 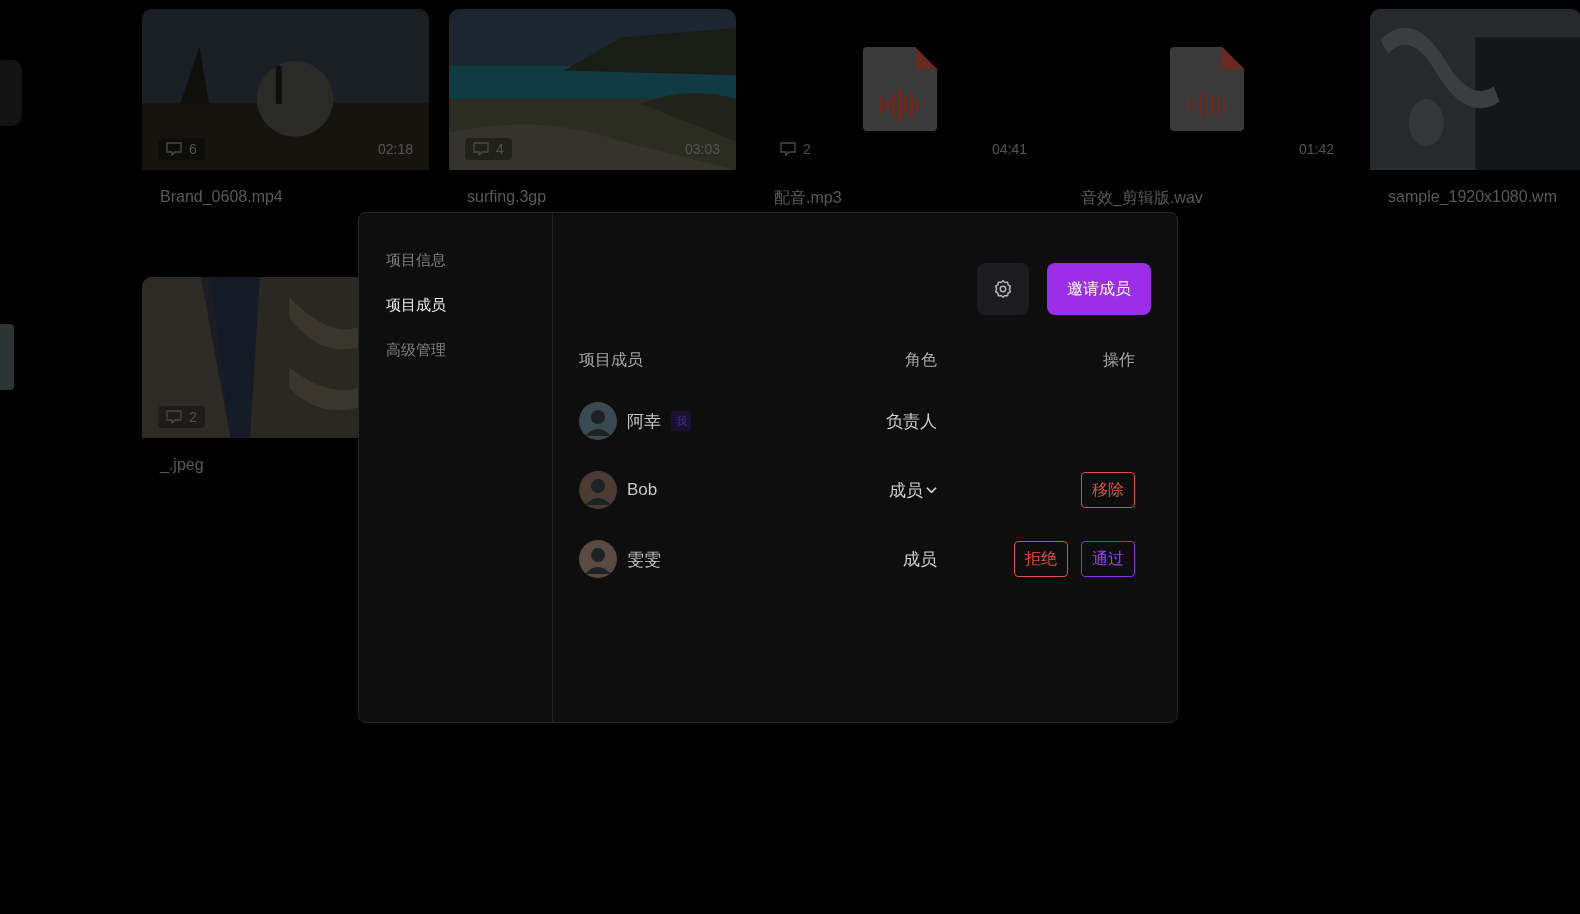 I want to click on me-tag: 我, so click(x=681, y=421).